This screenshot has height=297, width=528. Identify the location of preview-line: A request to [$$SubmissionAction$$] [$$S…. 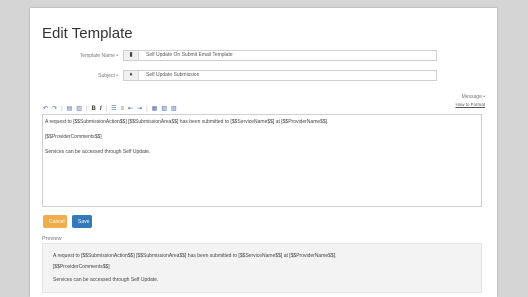
(195, 256).